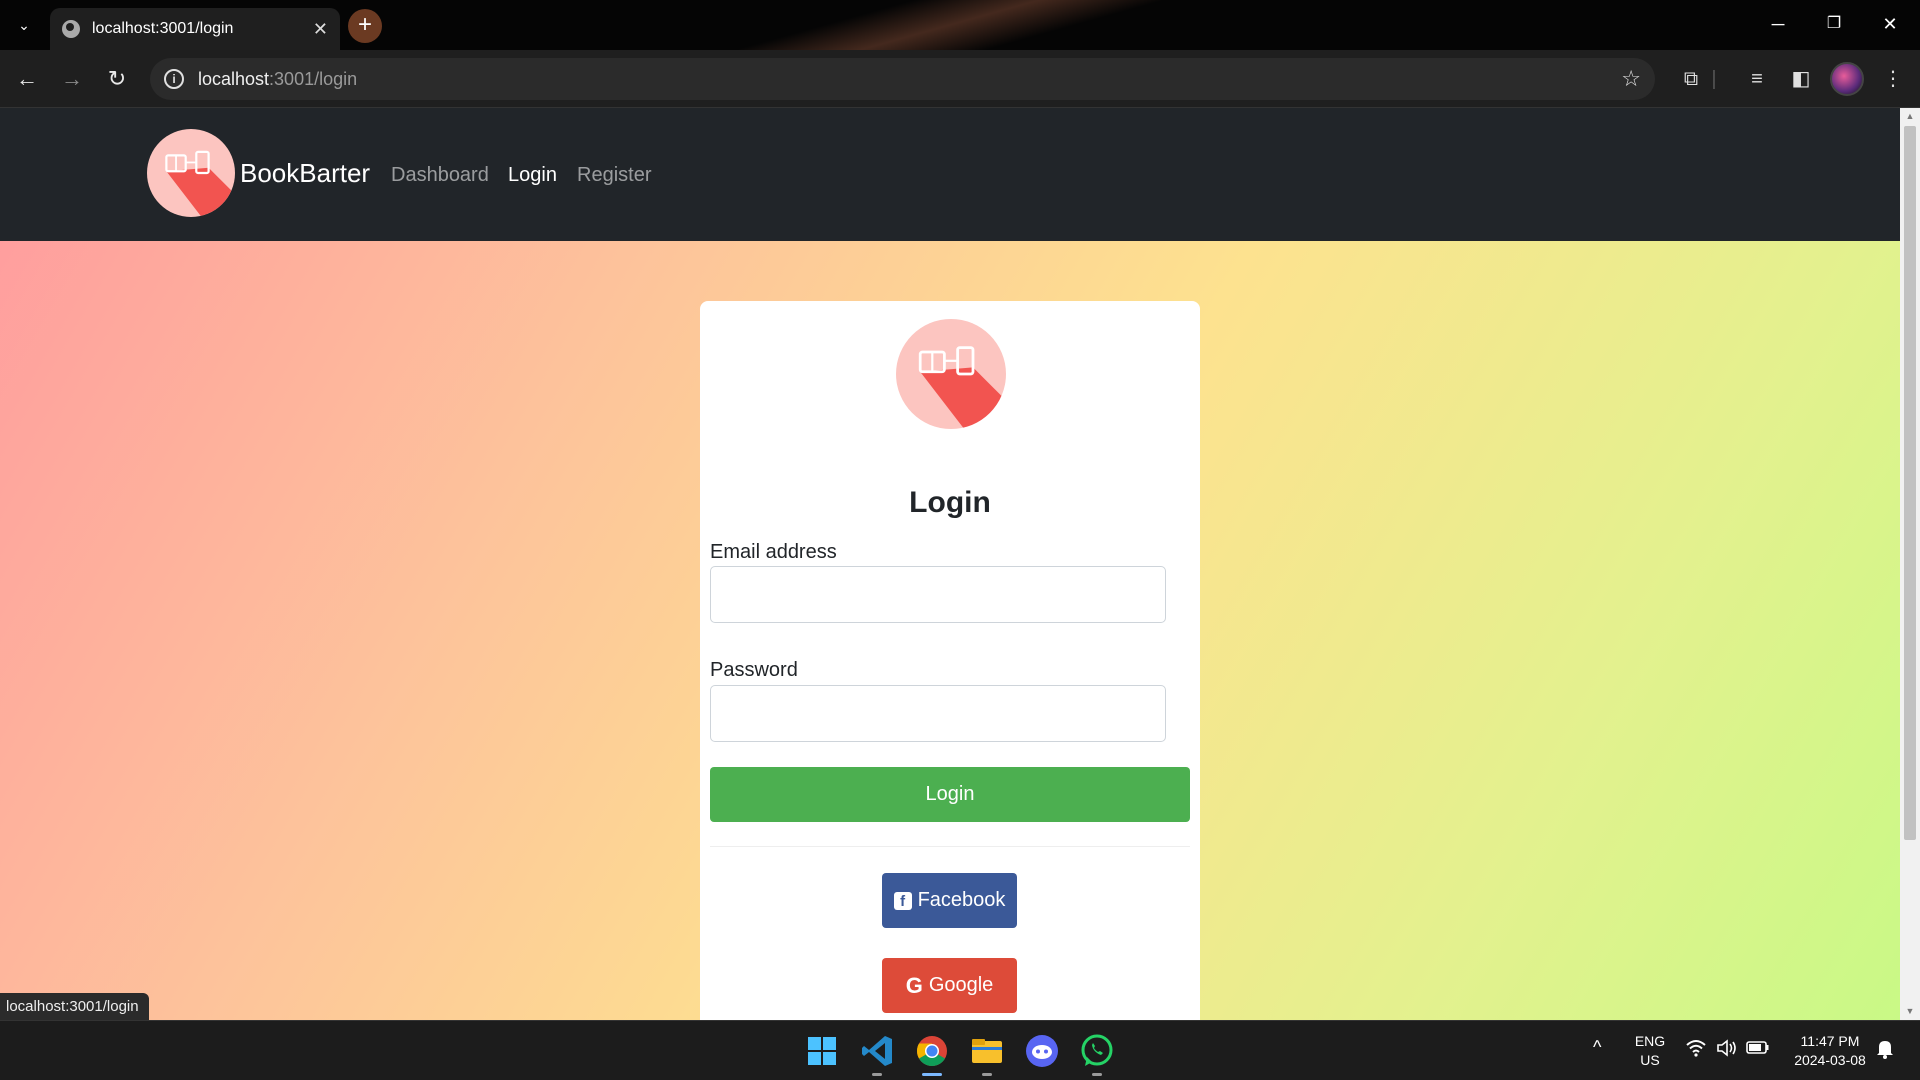 The height and width of the screenshot is (1080, 1920). I want to click on chrome-icon, so click(932, 1054).